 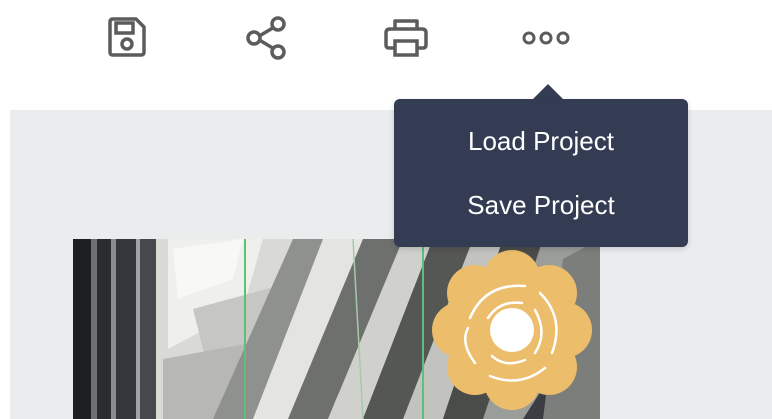 I want to click on flower-icon, so click(x=512, y=330).